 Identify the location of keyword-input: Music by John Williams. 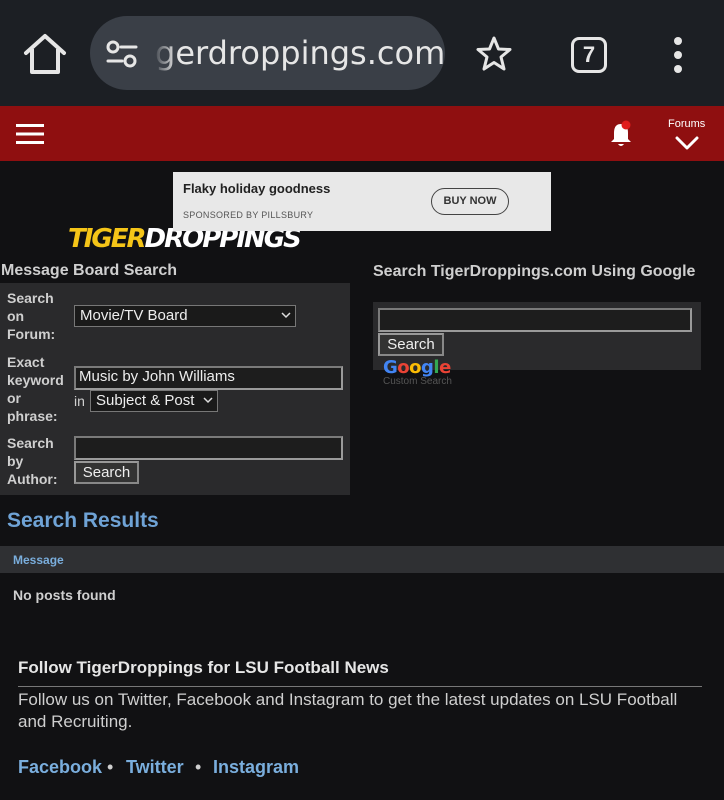
(208, 378).